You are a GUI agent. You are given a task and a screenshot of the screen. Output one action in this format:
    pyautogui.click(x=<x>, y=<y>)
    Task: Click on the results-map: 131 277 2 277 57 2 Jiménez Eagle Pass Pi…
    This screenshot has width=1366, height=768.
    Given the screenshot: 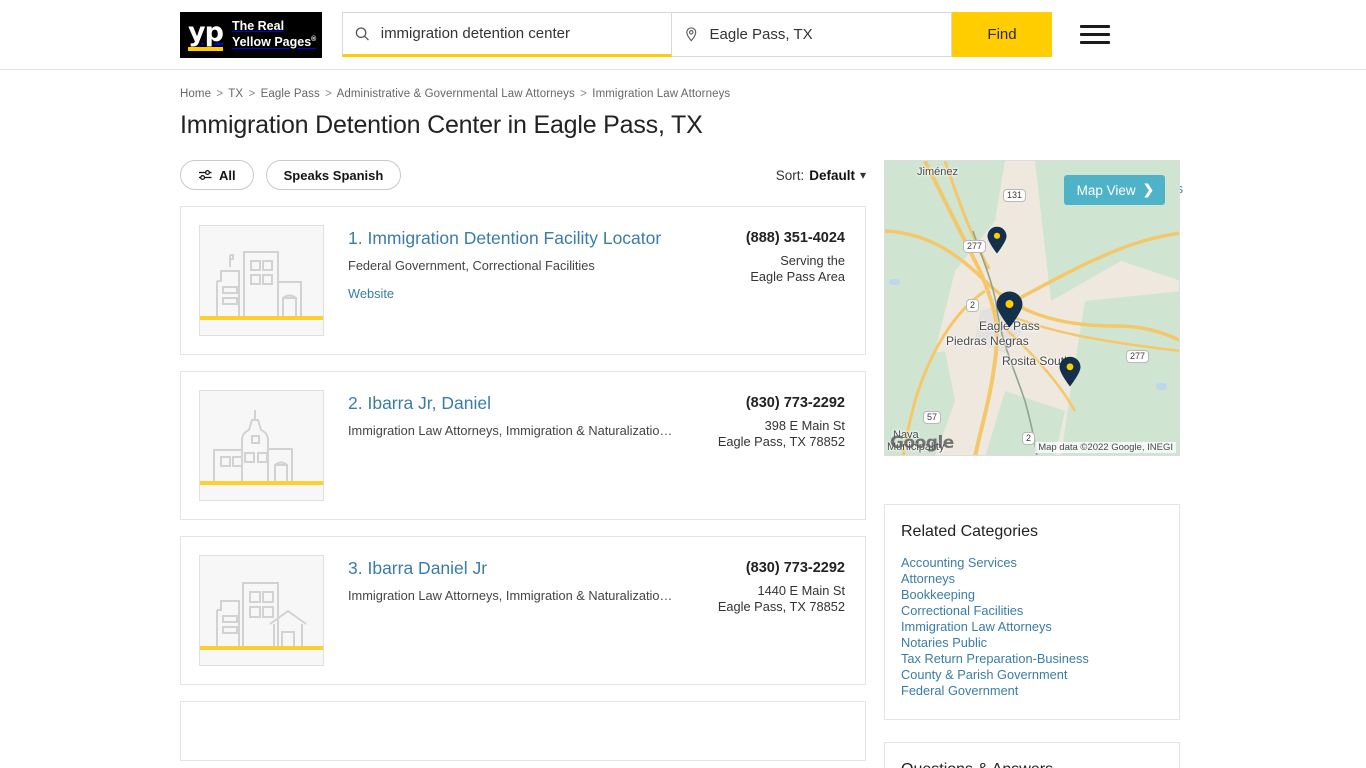 What is the action you would take?
    pyautogui.click(x=1032, y=308)
    